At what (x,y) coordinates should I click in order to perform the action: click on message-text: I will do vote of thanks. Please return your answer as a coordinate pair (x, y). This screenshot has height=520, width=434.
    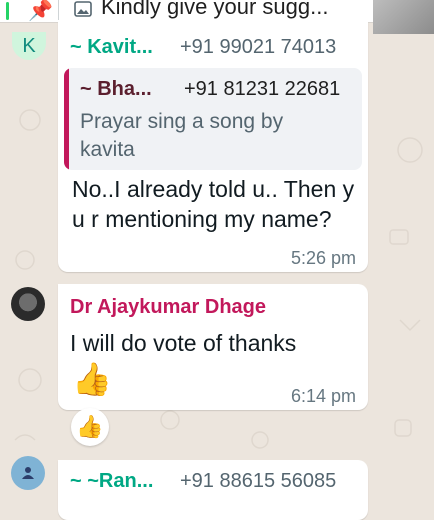
    Looking at the image, I should click on (183, 343).